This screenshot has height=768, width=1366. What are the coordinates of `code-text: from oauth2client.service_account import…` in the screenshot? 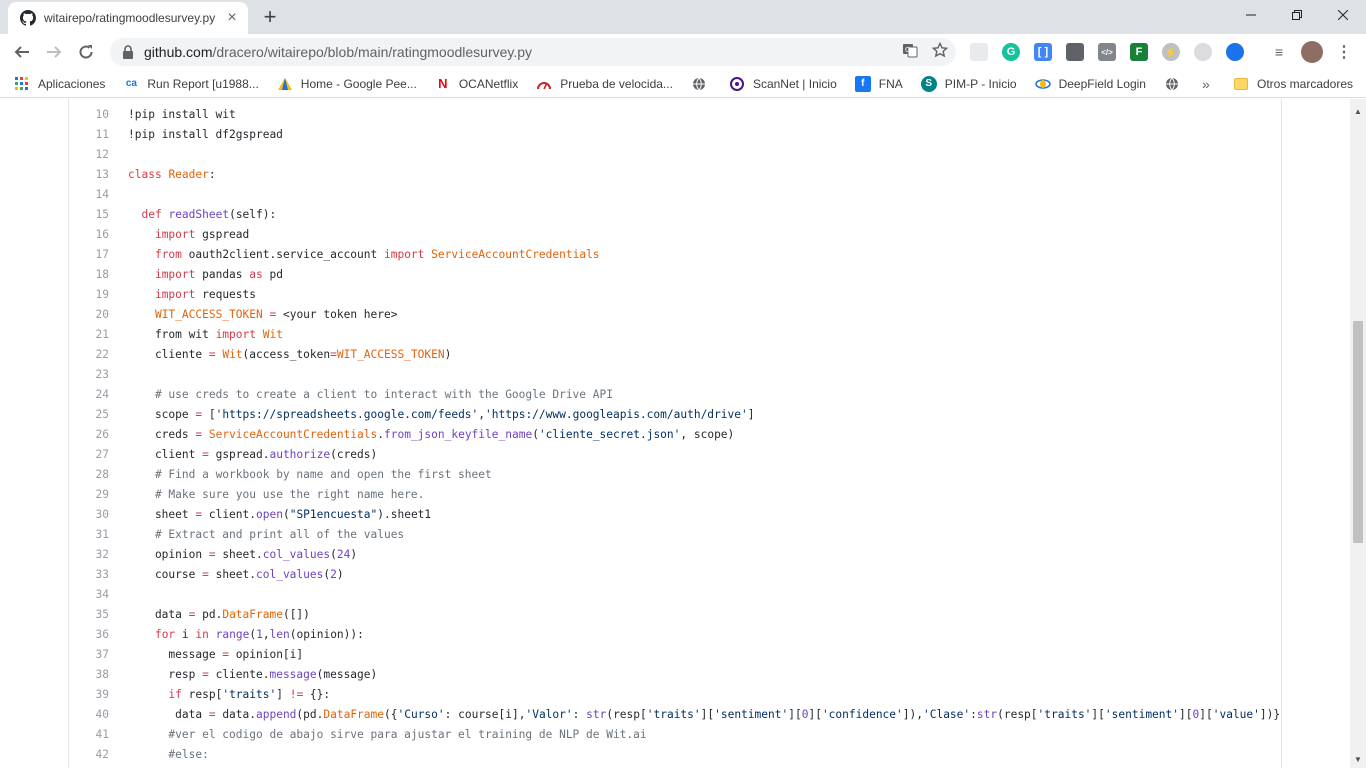 It's located at (377, 254).